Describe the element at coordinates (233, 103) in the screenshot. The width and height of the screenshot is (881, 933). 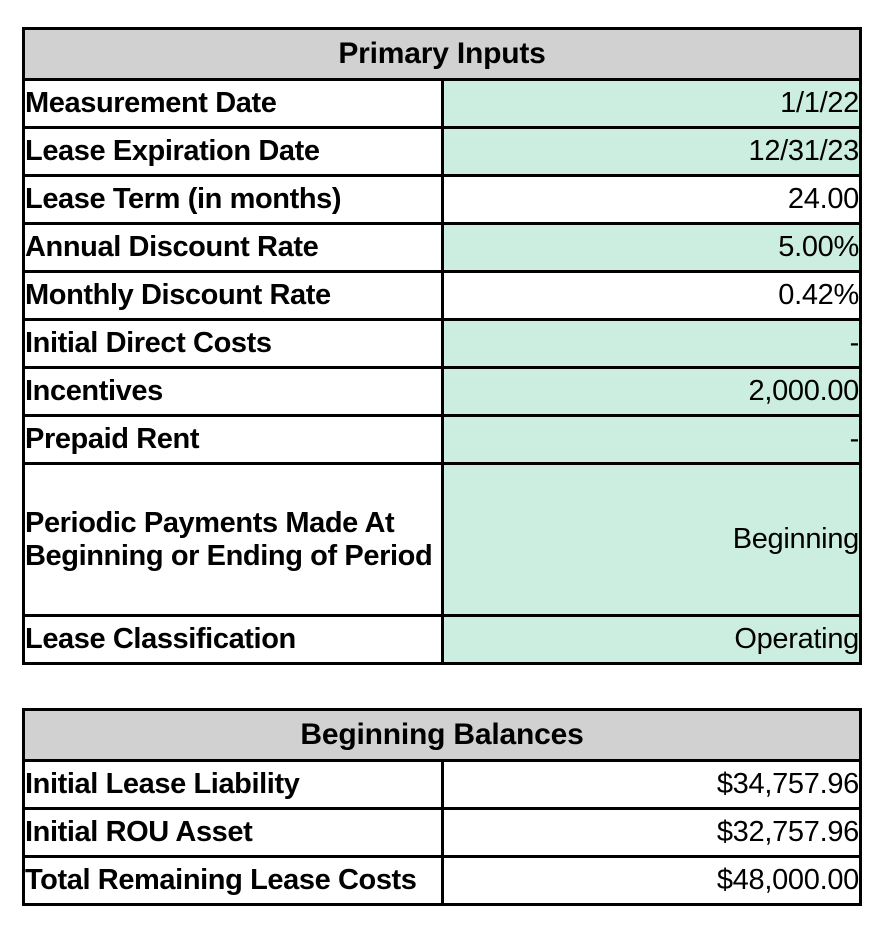
I see `row-label-measurement-date: Measurement Date` at that location.